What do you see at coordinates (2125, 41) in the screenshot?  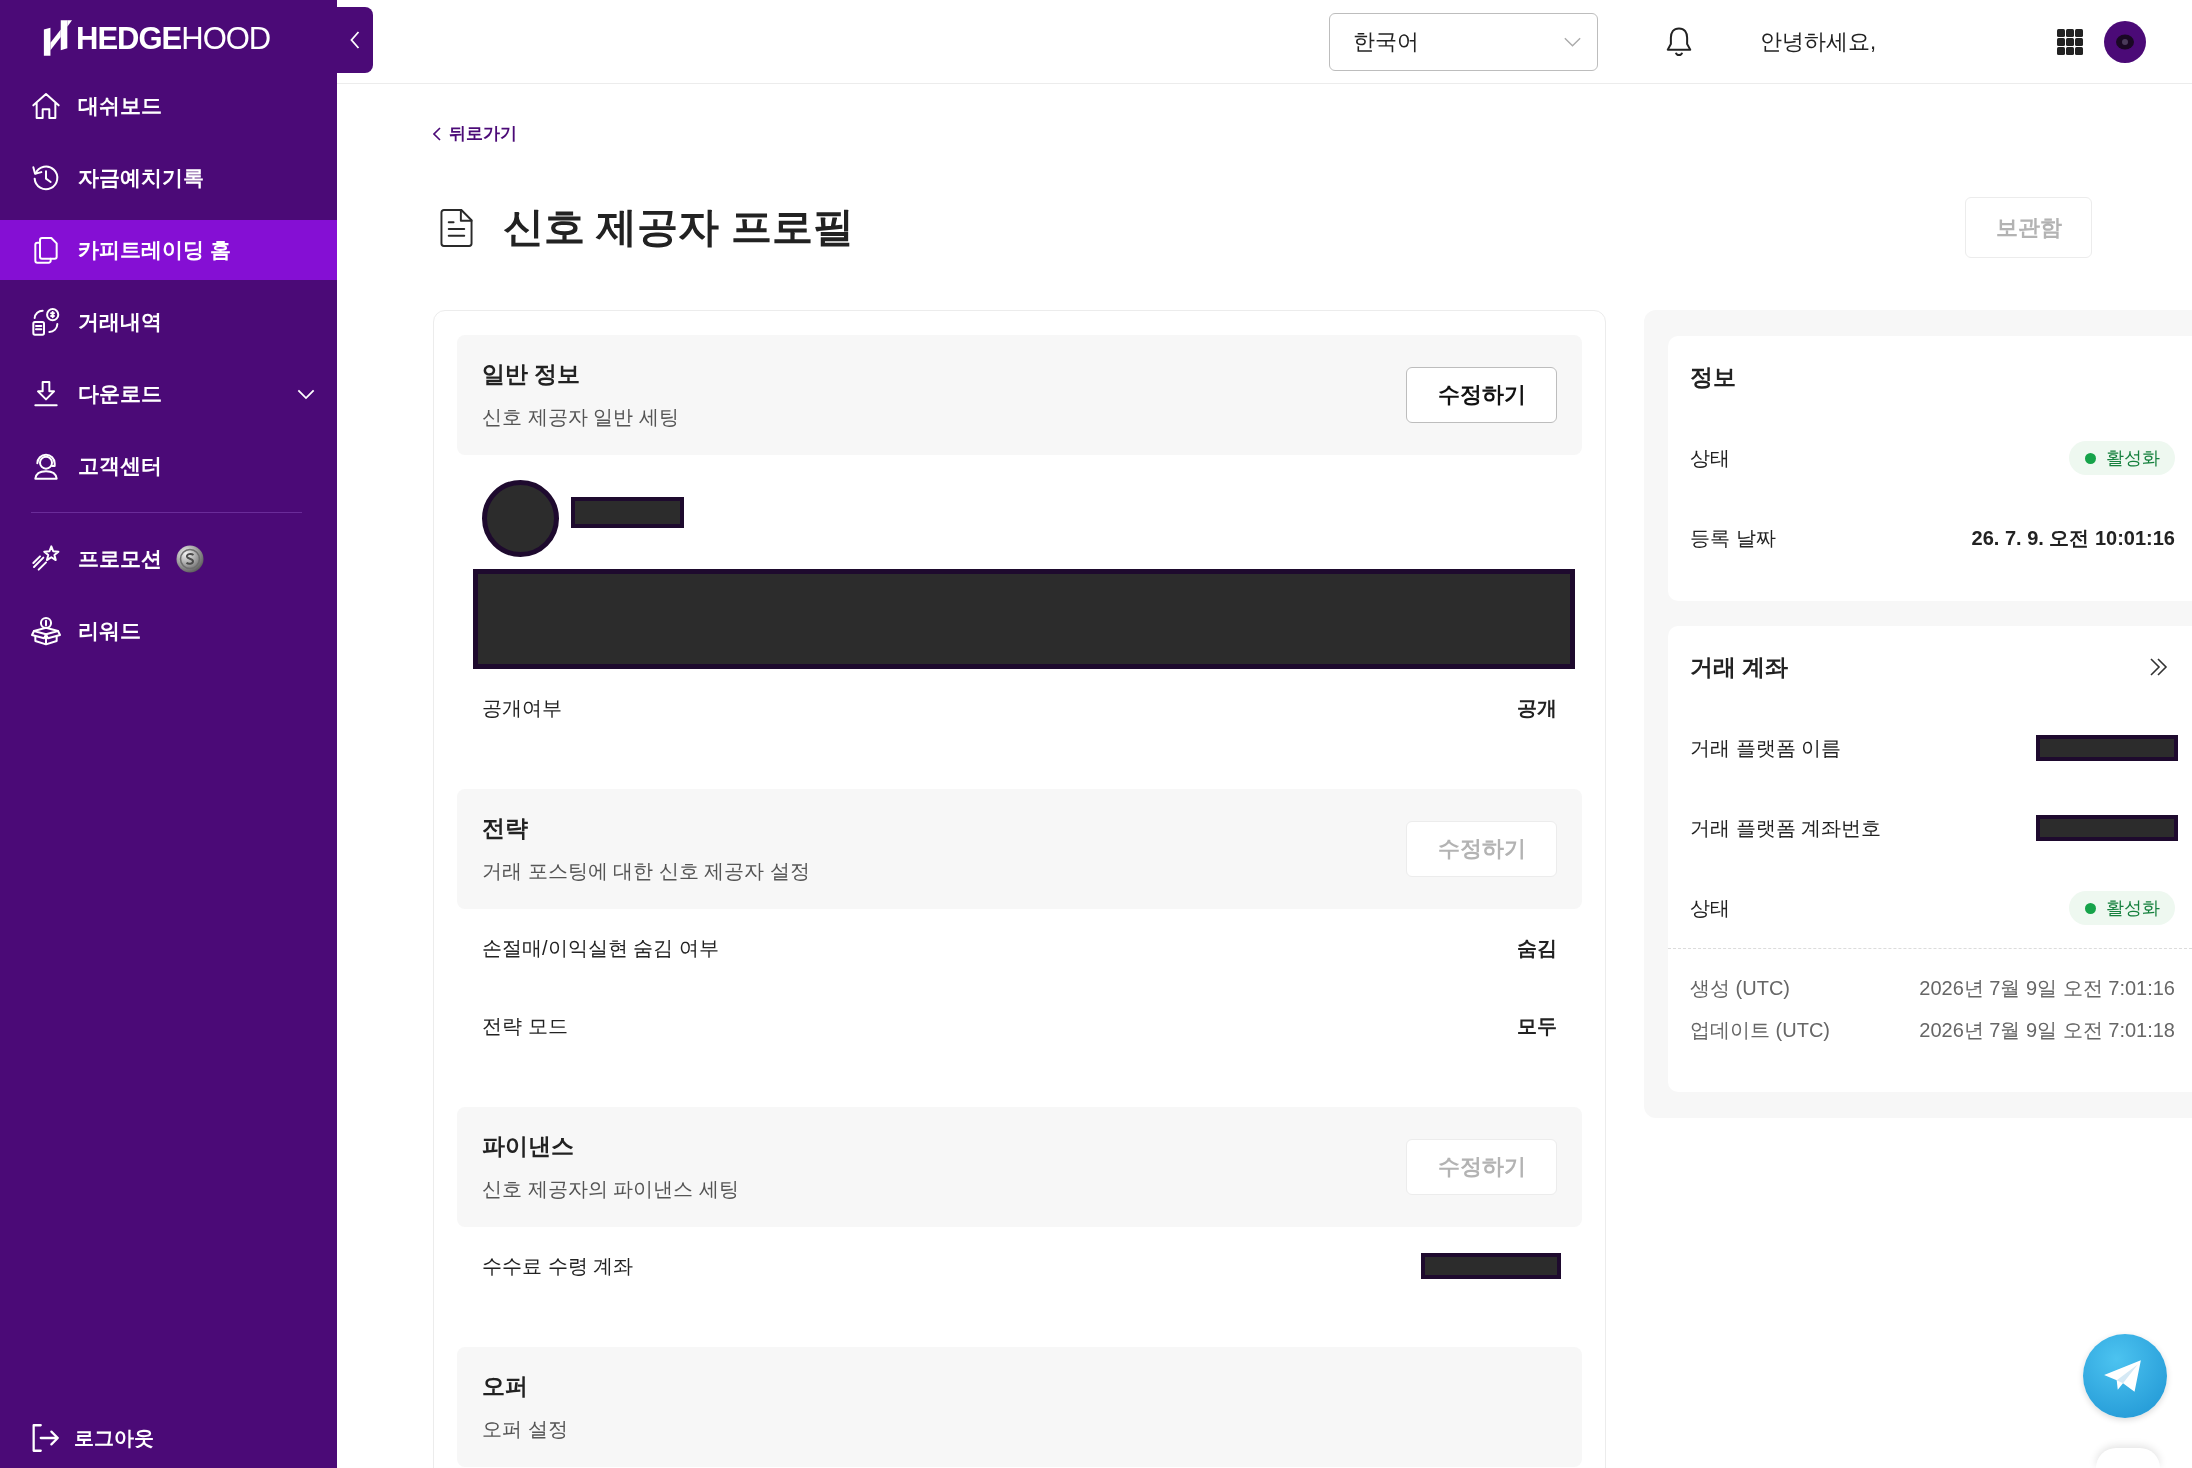 I see `user-avatar` at bounding box center [2125, 41].